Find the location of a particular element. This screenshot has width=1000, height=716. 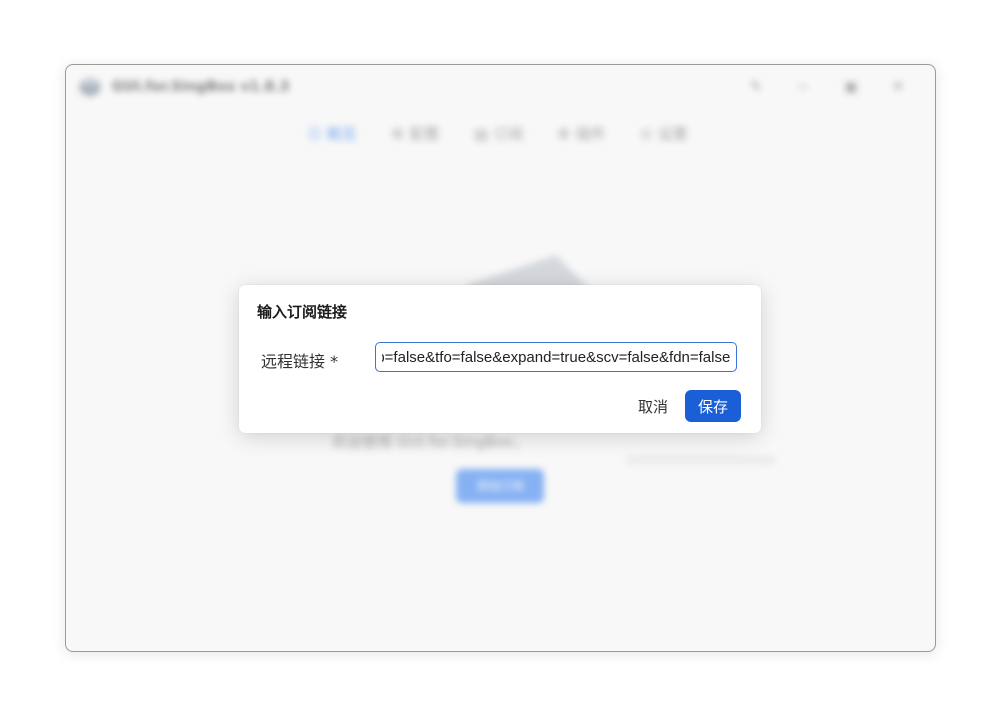

settings-icon: ⊙ is located at coordinates (646, 134).